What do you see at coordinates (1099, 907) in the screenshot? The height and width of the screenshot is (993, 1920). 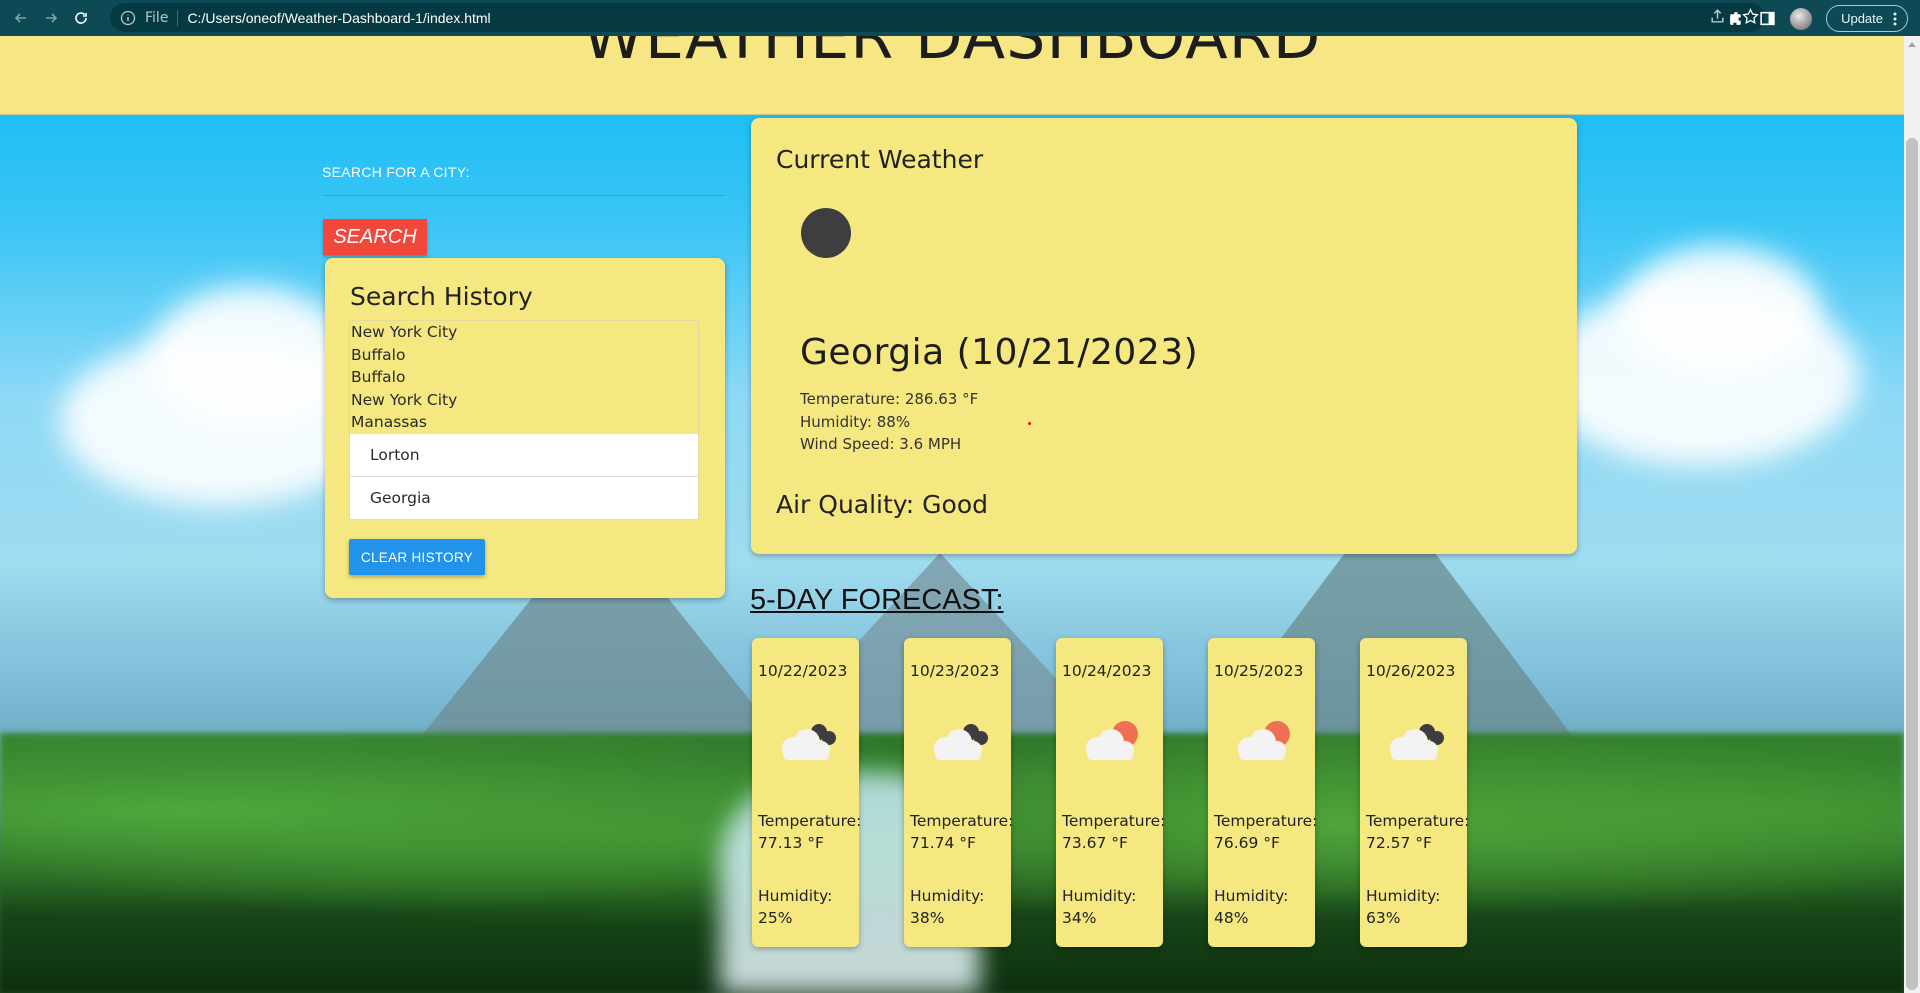 I see `forecast-humidity: Humidity: 34%` at bounding box center [1099, 907].